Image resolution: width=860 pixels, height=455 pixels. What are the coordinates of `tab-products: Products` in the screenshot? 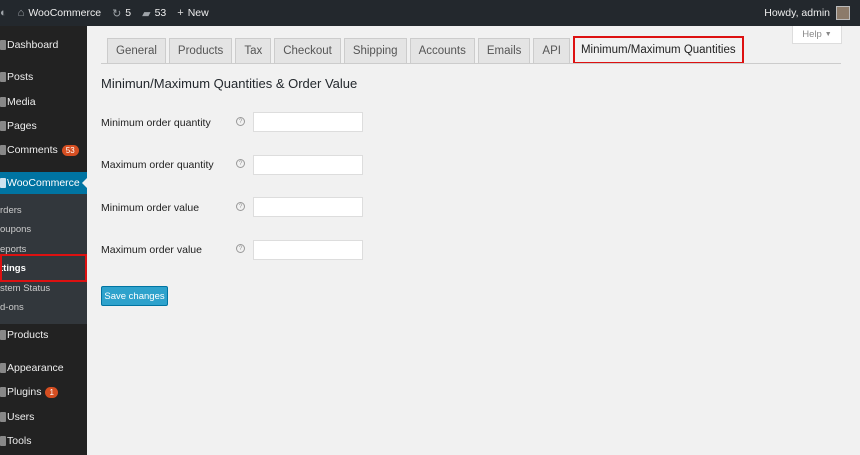 It's located at (200, 50).